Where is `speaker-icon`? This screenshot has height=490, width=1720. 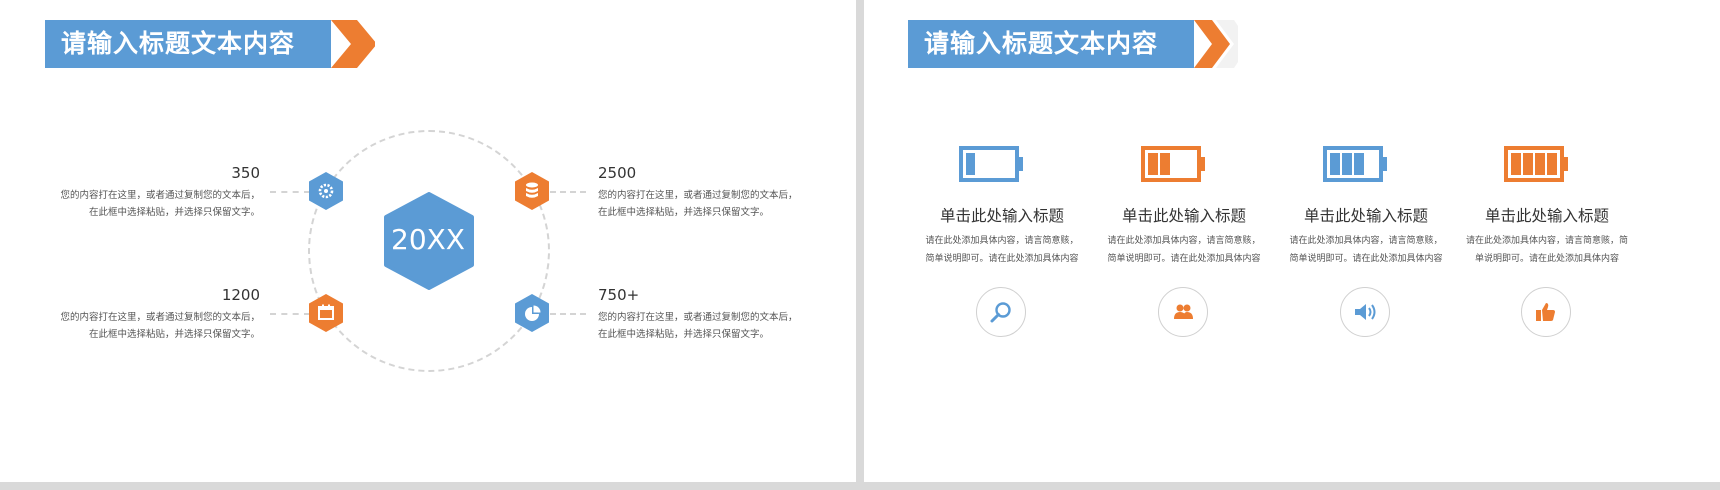
speaker-icon is located at coordinates (1365, 312).